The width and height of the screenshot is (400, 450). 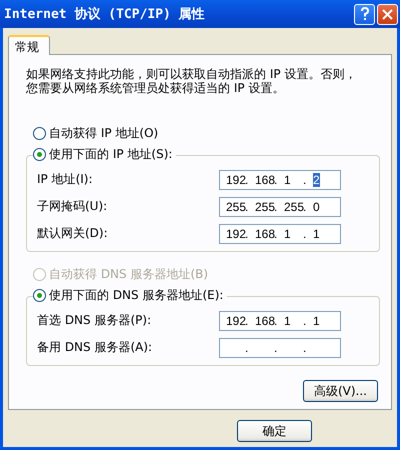 I want to click on field-label: 首选 DNS 服务器(P):, so click(x=94, y=320).